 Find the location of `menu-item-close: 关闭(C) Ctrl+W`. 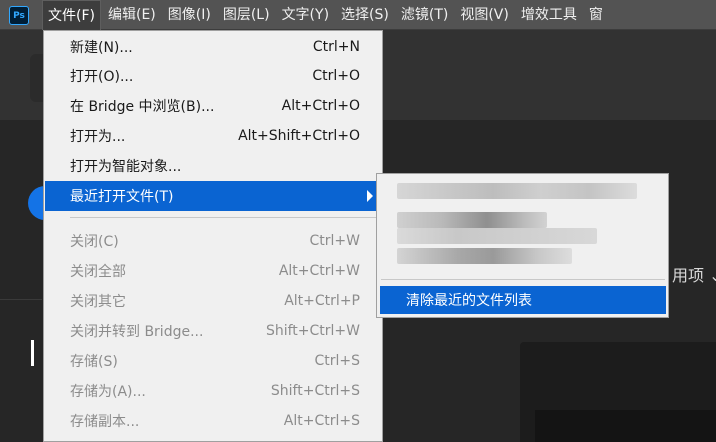

menu-item-close: 关闭(C) Ctrl+W is located at coordinates (213, 241).